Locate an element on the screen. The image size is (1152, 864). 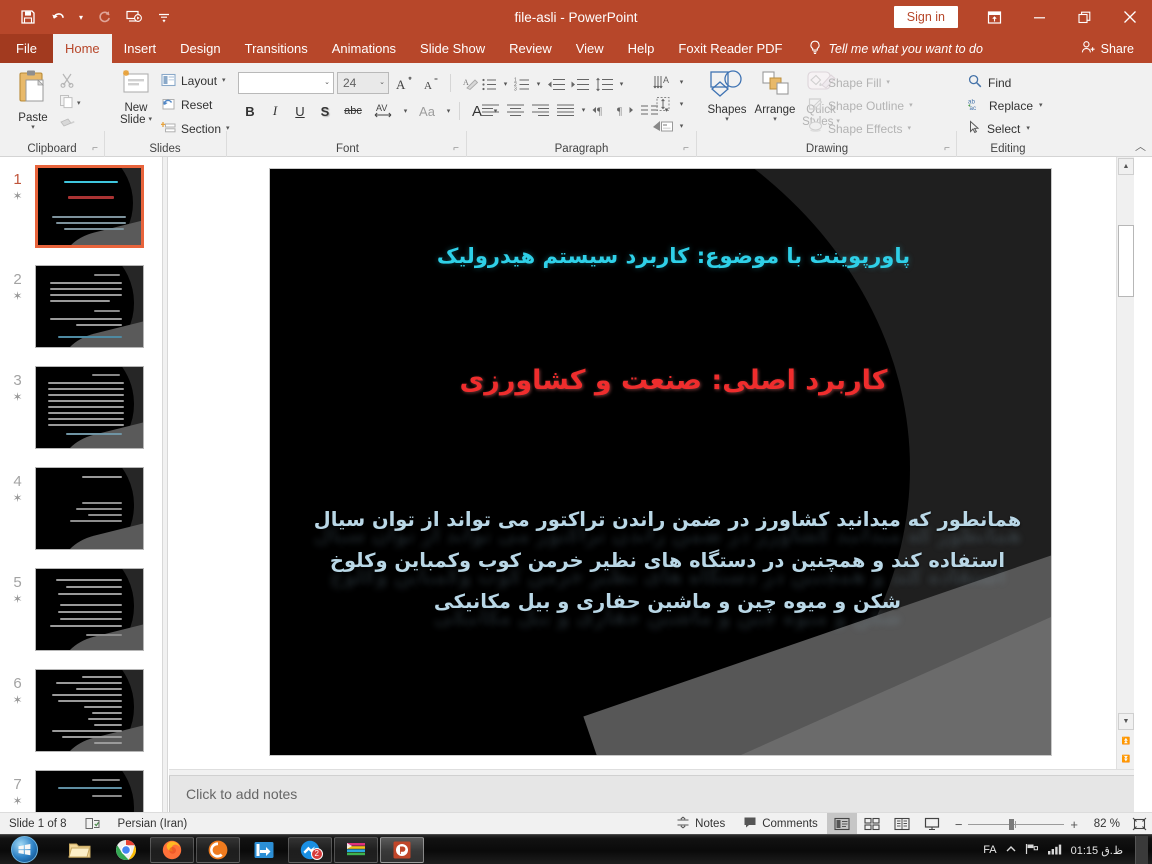
copy-button: ▾ is located at coordinates (76, 104).